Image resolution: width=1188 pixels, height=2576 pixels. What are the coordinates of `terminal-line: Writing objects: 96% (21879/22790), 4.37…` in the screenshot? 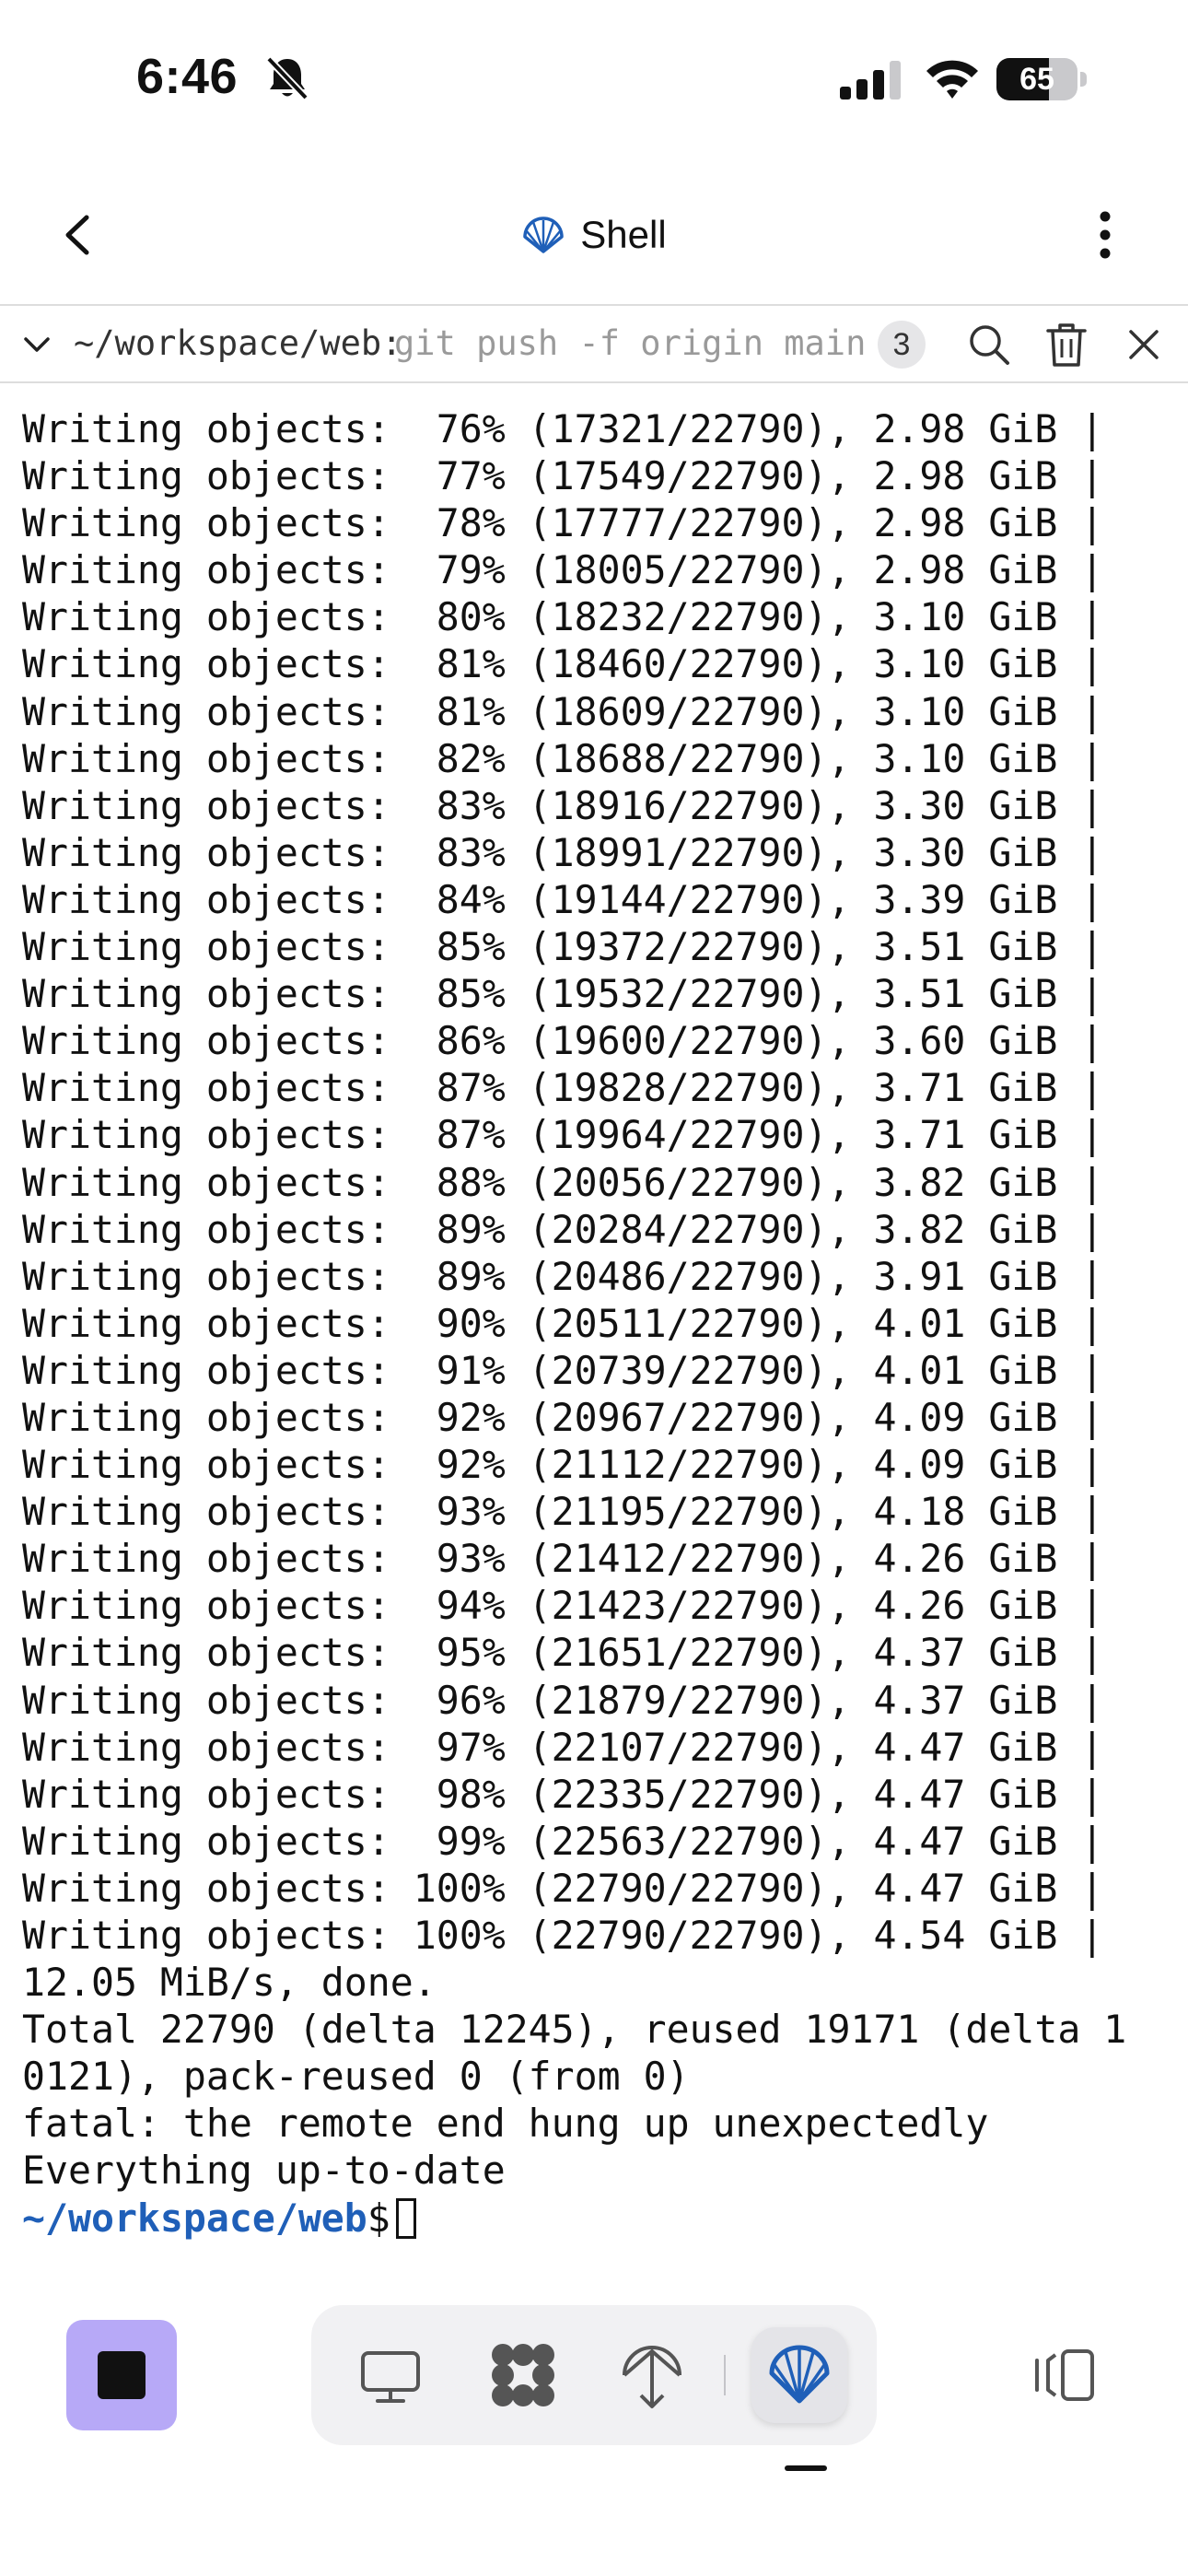 It's located at (563, 1700).